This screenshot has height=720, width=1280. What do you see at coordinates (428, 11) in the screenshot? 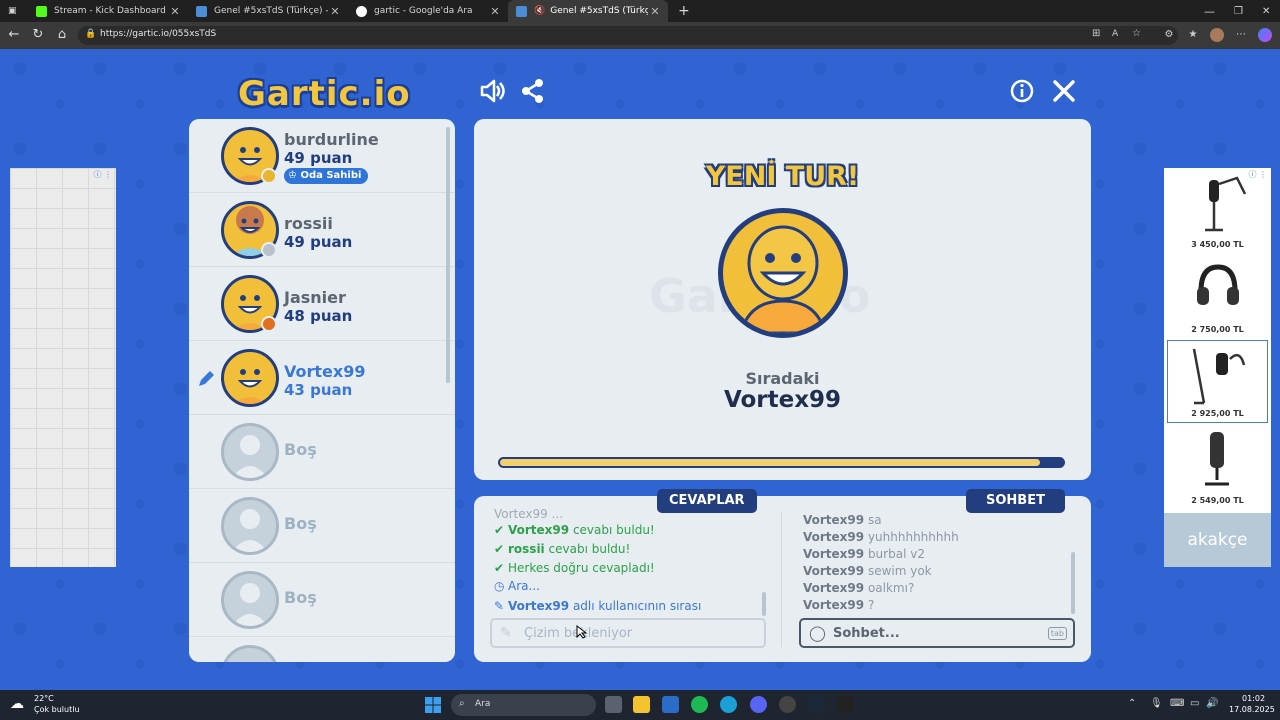
I see `tab-google-search: gartic - Google'da Ara ✕` at bounding box center [428, 11].